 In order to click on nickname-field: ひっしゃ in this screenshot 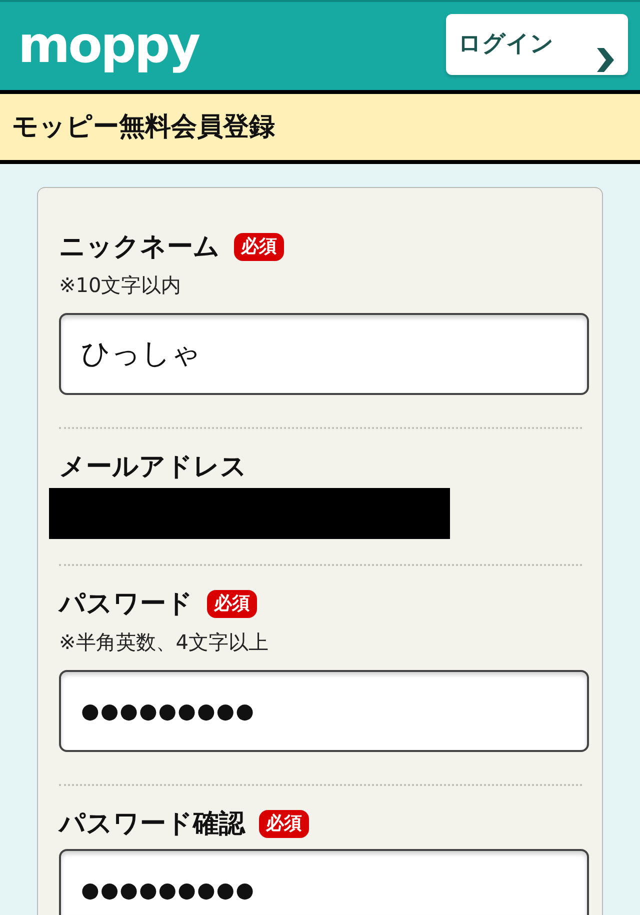, I will do `click(324, 354)`.